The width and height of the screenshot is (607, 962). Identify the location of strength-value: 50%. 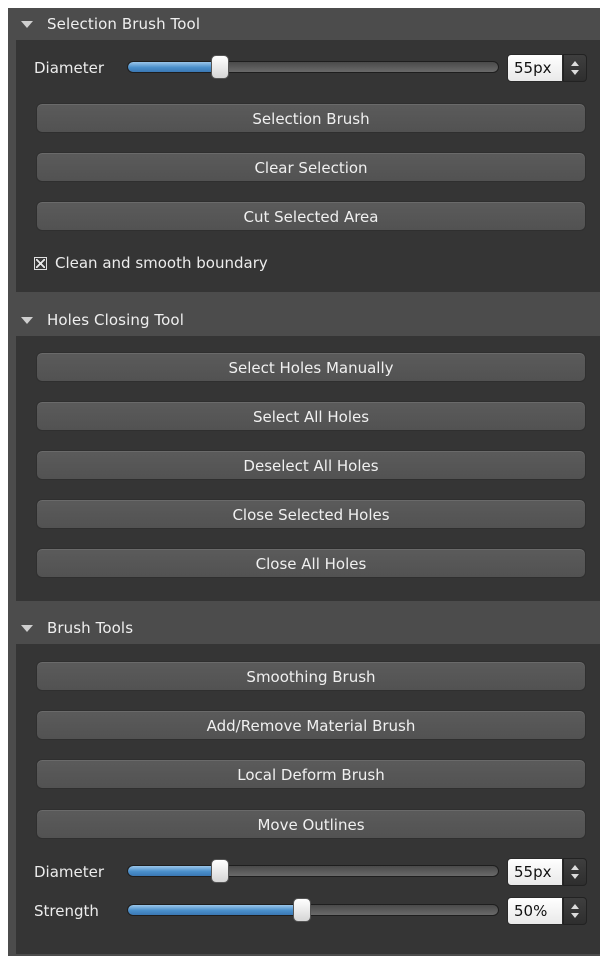
(535, 911).